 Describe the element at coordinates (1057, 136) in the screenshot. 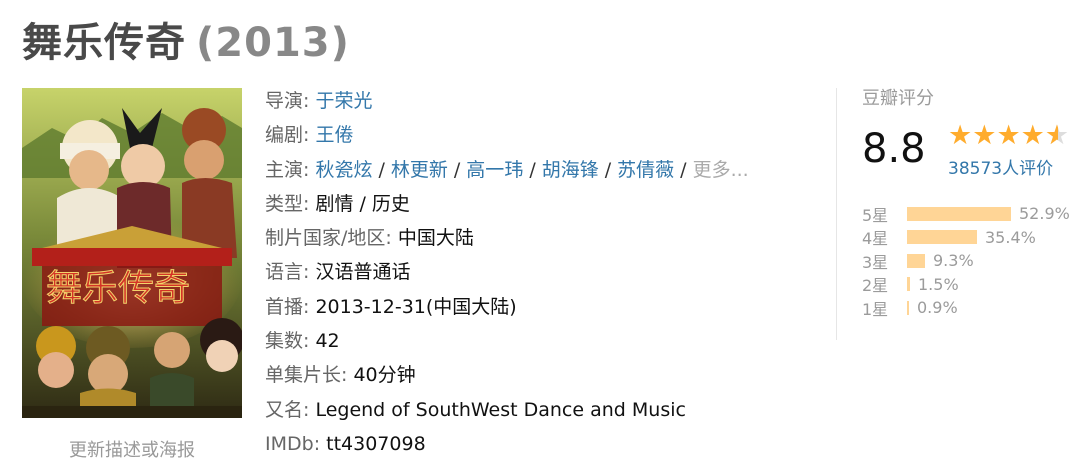

I see `half-star-icon: ★` at that location.